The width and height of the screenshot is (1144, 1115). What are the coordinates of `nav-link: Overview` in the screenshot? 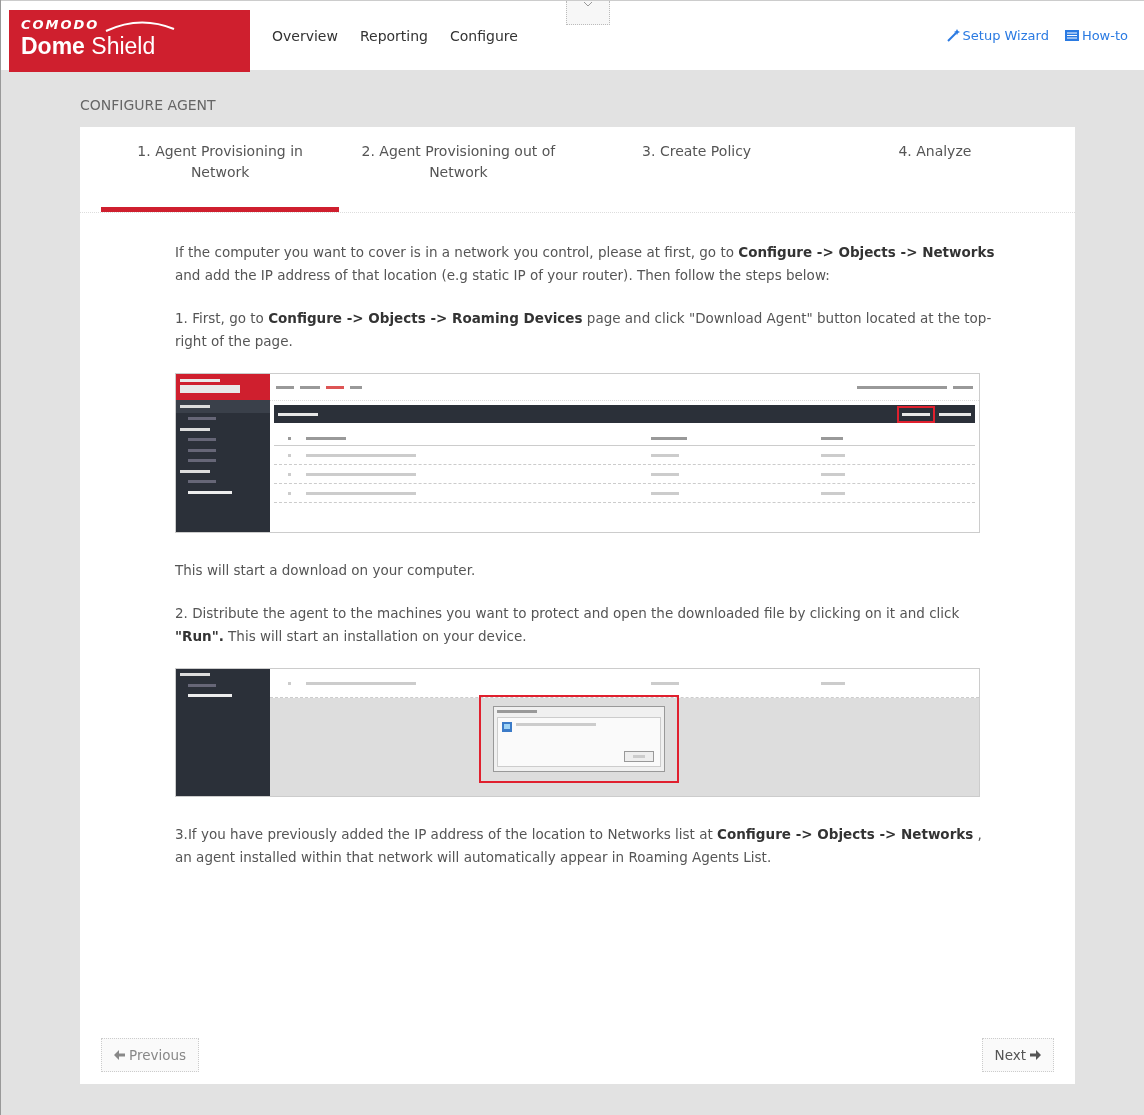 It's located at (305, 35).